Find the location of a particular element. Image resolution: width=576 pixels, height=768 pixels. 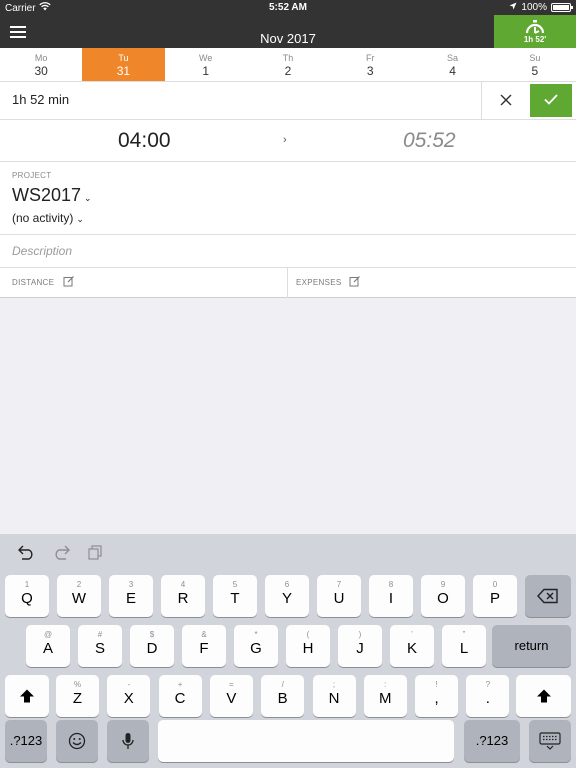

key-c: + C is located at coordinates (180, 696).